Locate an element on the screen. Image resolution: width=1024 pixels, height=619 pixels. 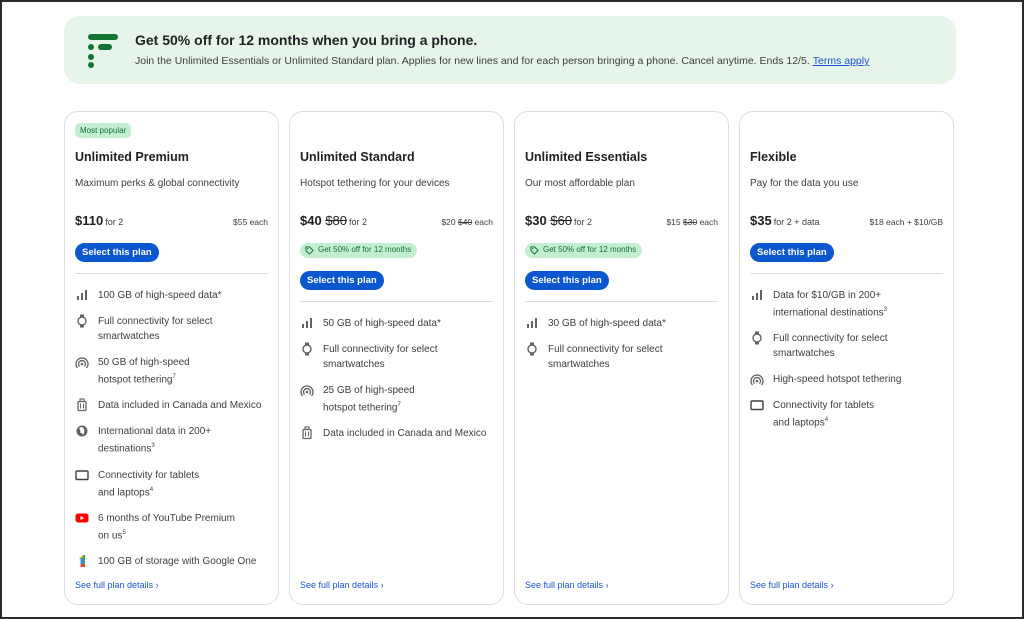
terms-apply-link: Terms apply is located at coordinates (841, 61).